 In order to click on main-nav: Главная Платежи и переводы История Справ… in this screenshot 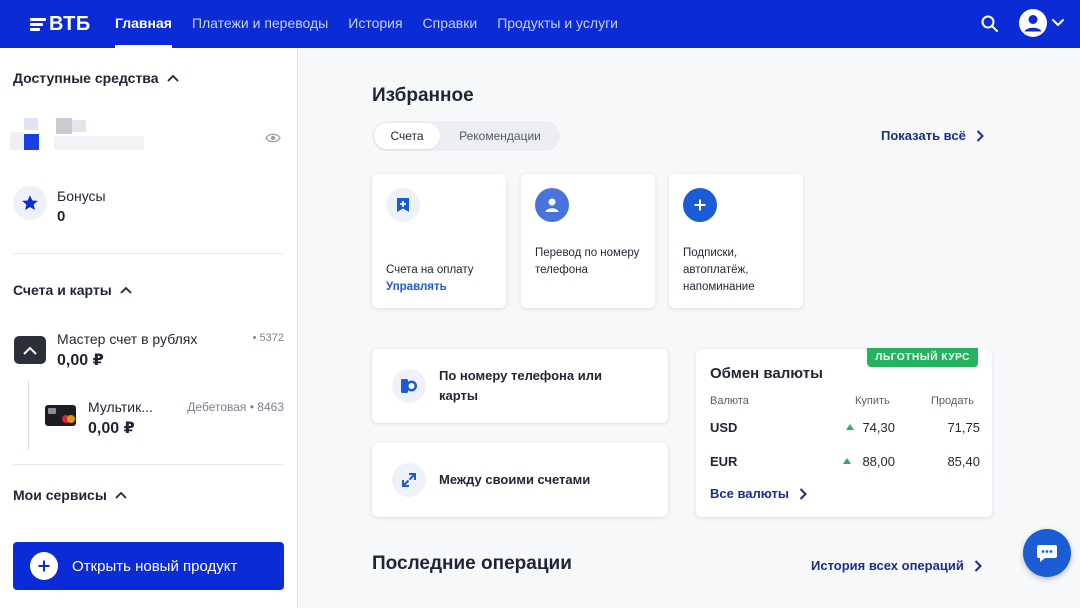, I will do `click(366, 24)`.